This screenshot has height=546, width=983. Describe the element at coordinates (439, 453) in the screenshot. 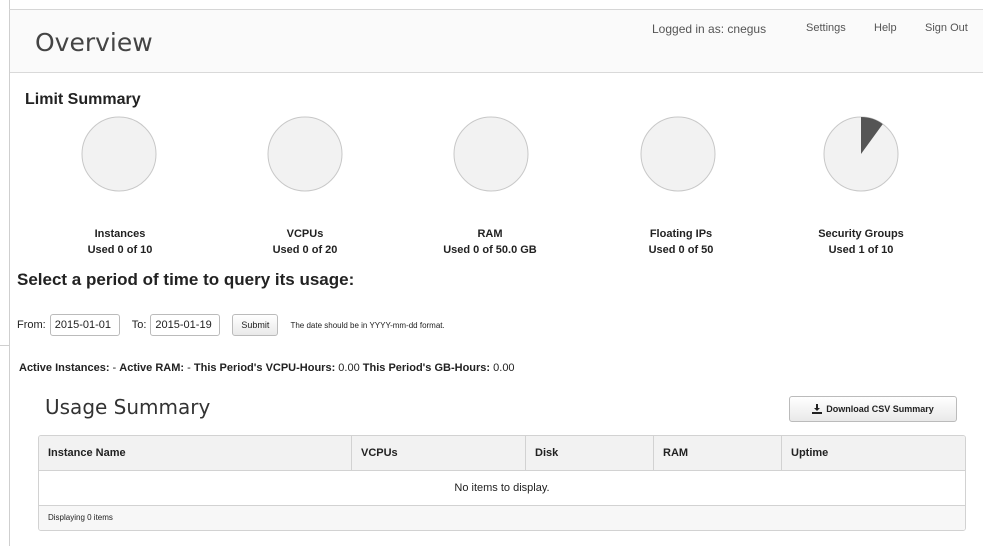

I see `column-header-vcpus: VCPUs` at that location.